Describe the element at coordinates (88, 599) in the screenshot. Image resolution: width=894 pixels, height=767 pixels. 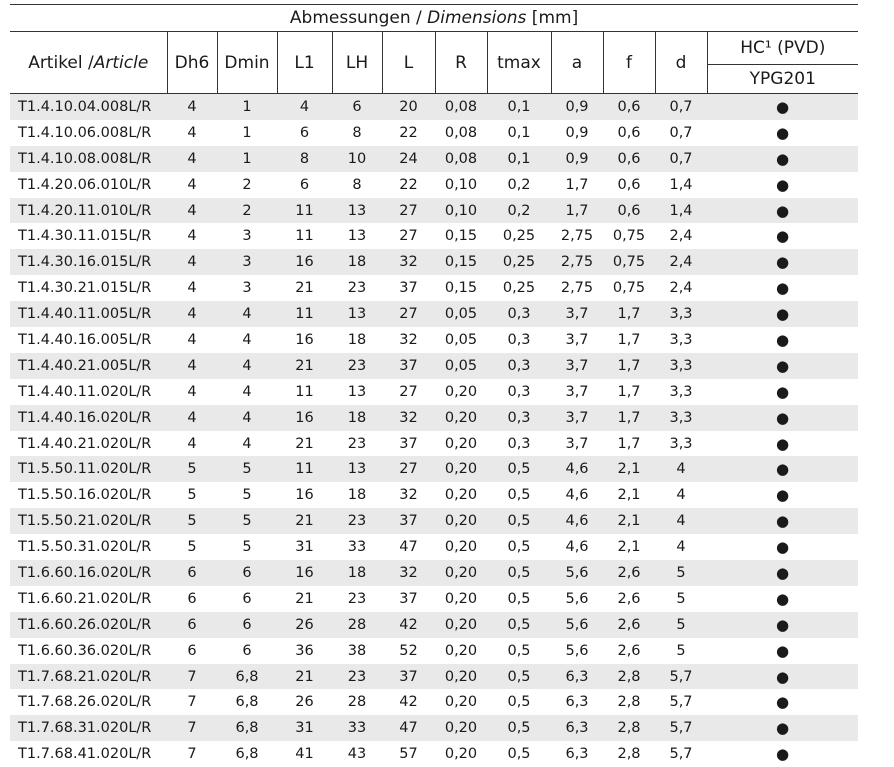
I see `cell-article: T1.6.60.21.020L/R` at that location.